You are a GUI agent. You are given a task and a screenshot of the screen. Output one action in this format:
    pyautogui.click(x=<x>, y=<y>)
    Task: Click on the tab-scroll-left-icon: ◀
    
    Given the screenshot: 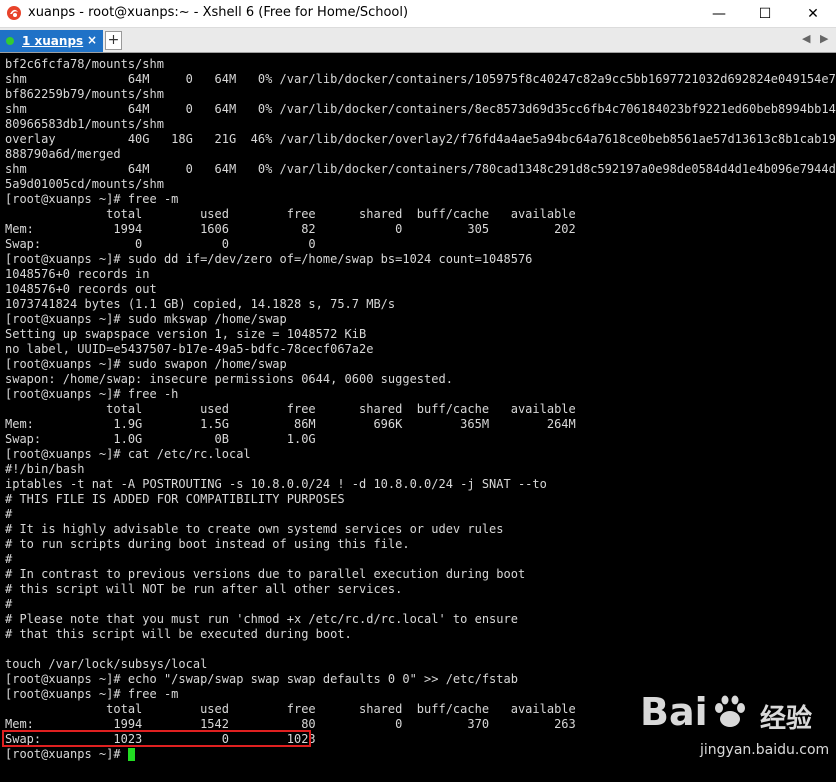 What is the action you would take?
    pyautogui.click(x=806, y=38)
    